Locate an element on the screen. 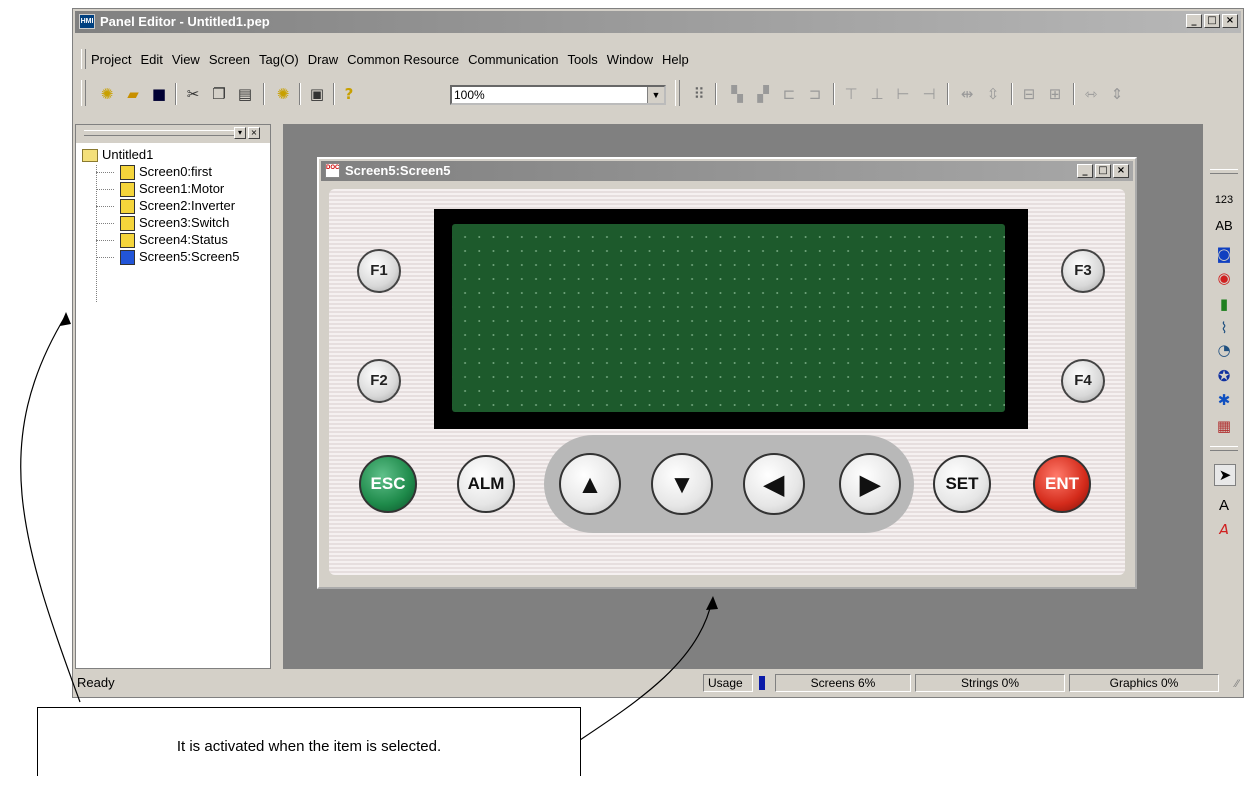 The height and width of the screenshot is (786, 1258). tree-item-screen3: Screen3:Switch is located at coordinates (160, 223).